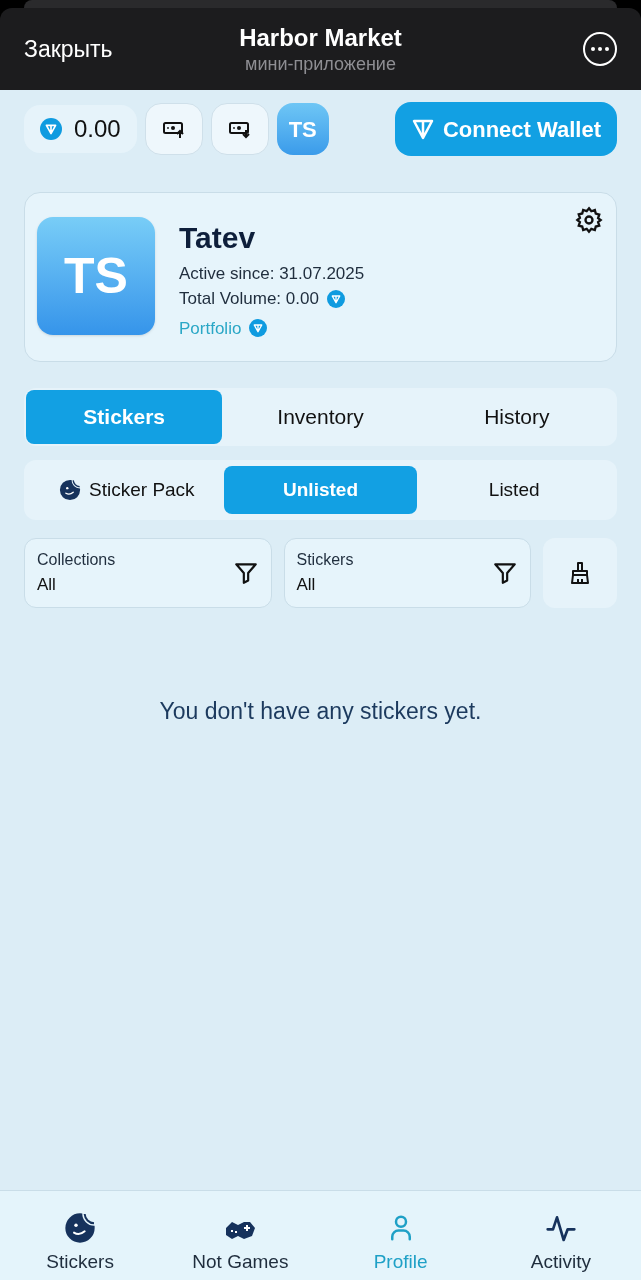 The image size is (641, 1280). I want to click on segment-tab: Listed, so click(514, 490).